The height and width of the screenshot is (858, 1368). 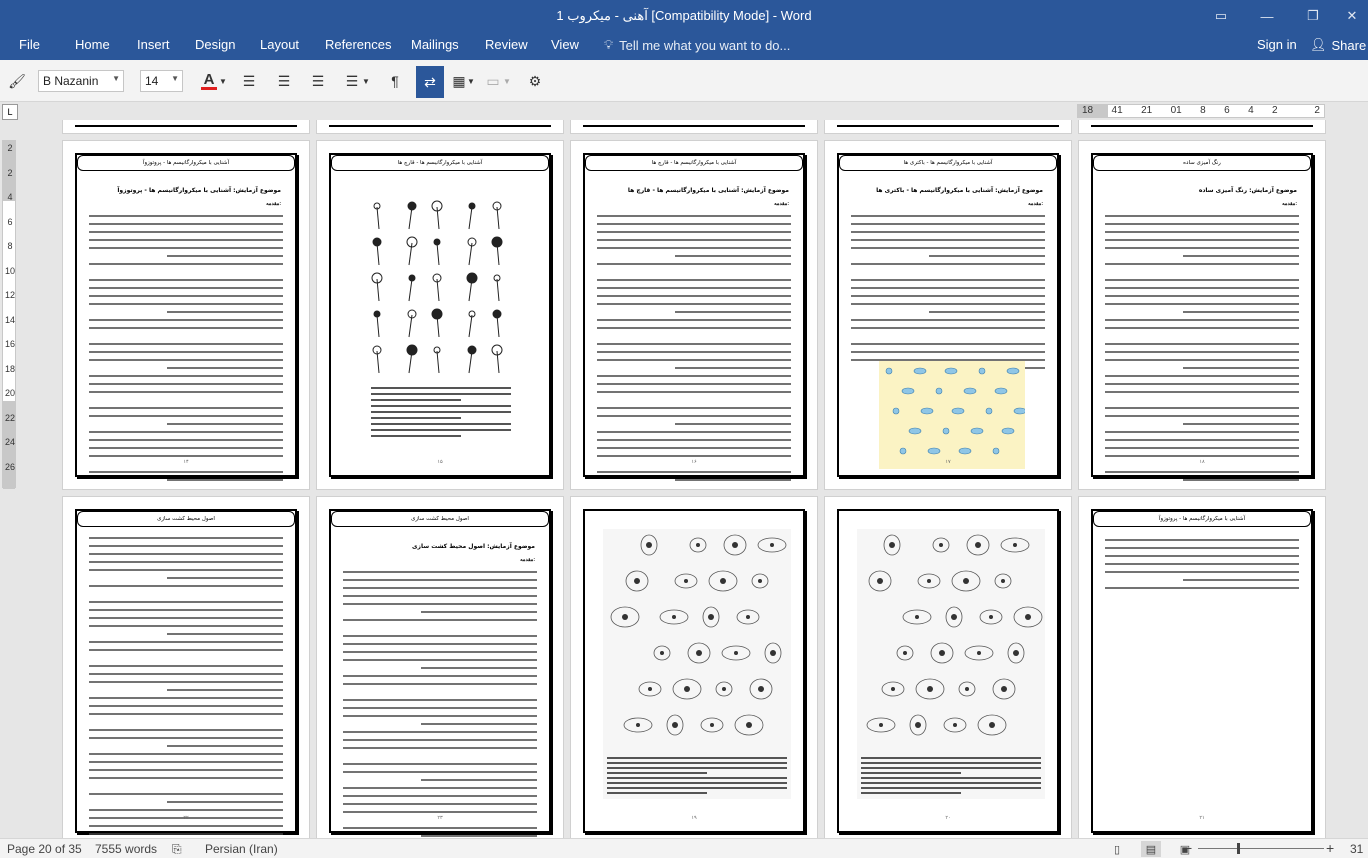 I want to click on print-layout-icon: ▤, so click(x=1151, y=849).